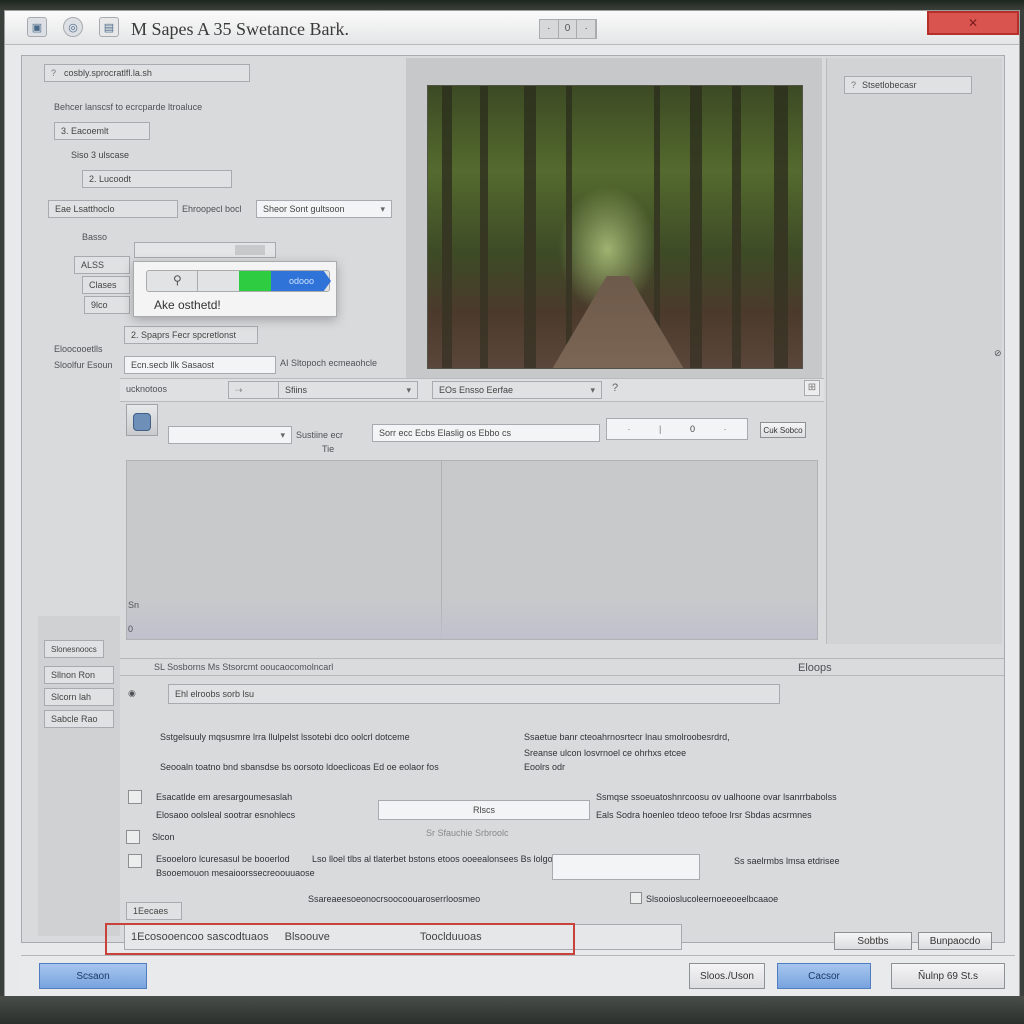 Image resolution: width=1024 pixels, height=1024 pixels. What do you see at coordinates (329, 363) in the screenshot?
I see `text-h: AI Sltopoch ecmeaohcle` at bounding box center [329, 363].